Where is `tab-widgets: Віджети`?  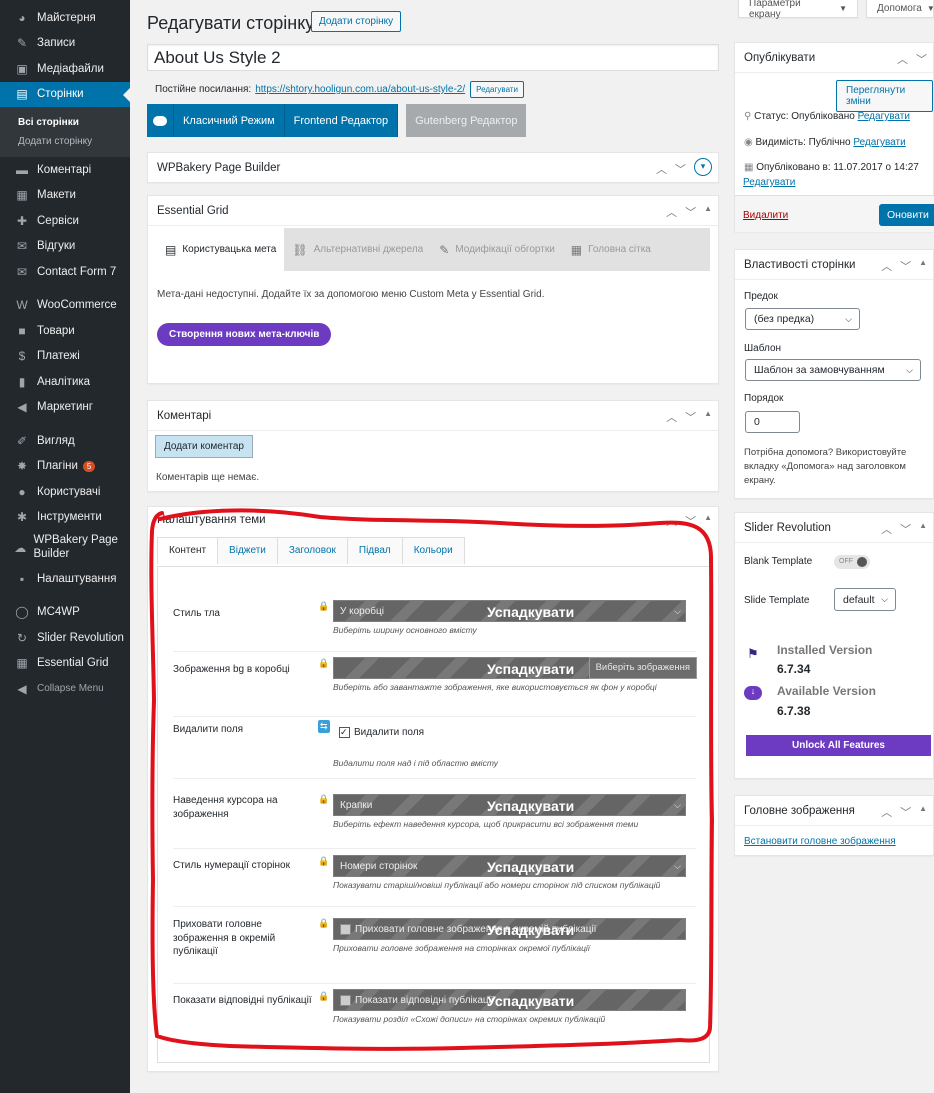 tab-widgets: Віджети is located at coordinates (247, 550).